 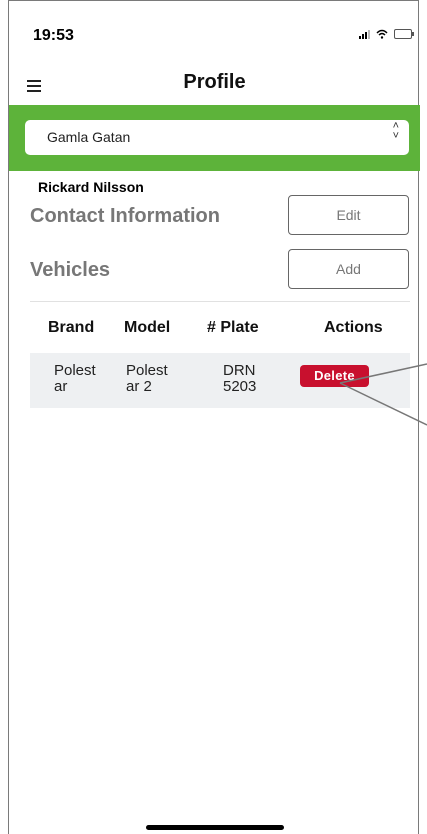 What do you see at coordinates (240, 378) in the screenshot?
I see `cell-plate: DRN 5203` at bounding box center [240, 378].